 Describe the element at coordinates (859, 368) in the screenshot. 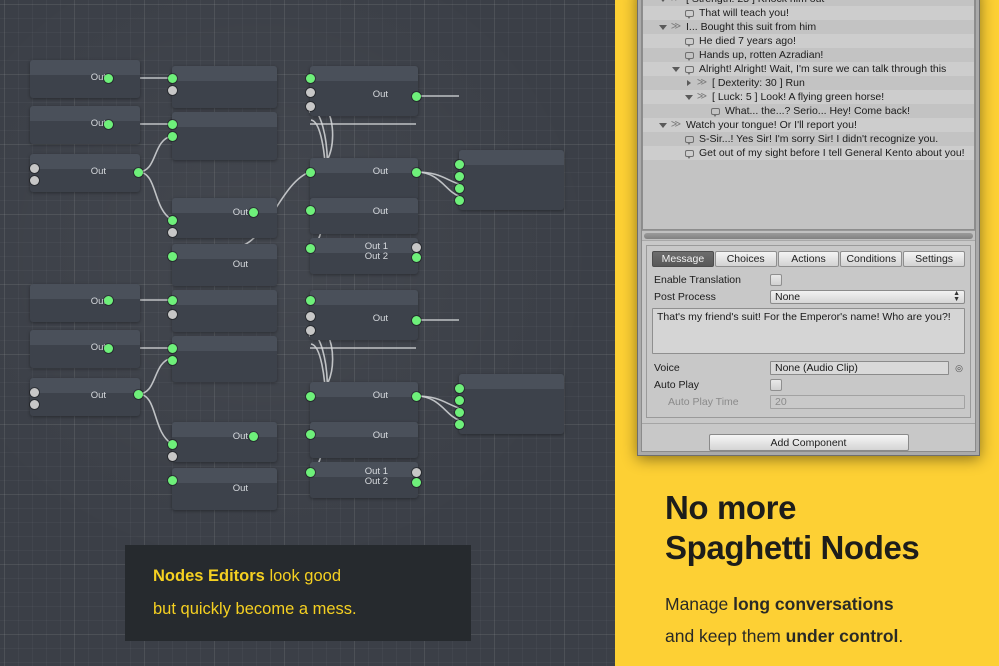

I see `voice-object-field: None (Audio Clip)` at that location.